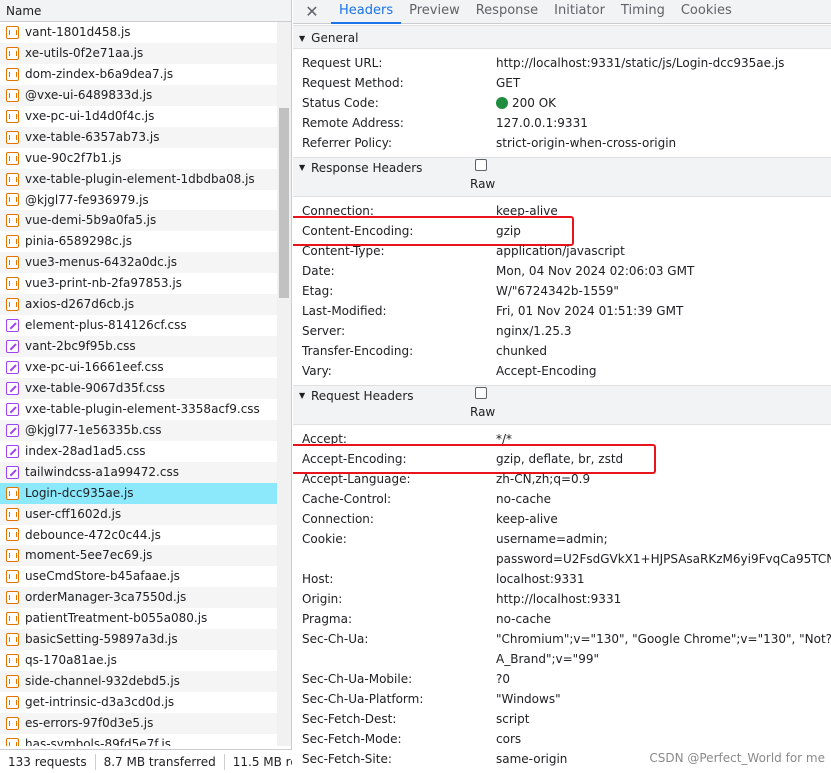  Describe the element at coordinates (71, 660) in the screenshot. I see `request-name: qs-170a81ae.js` at that location.